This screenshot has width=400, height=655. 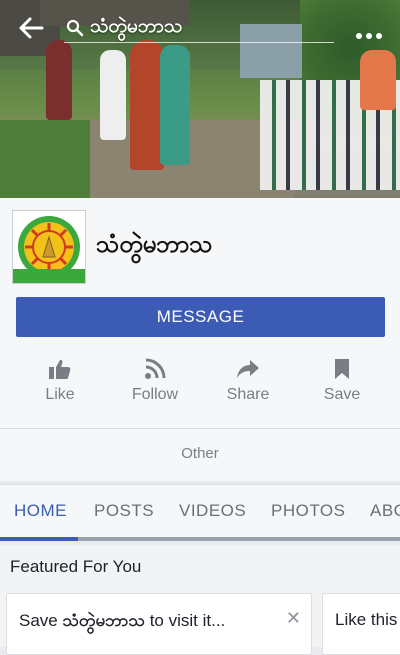 I want to click on page-logo-icon, so click(x=49, y=247).